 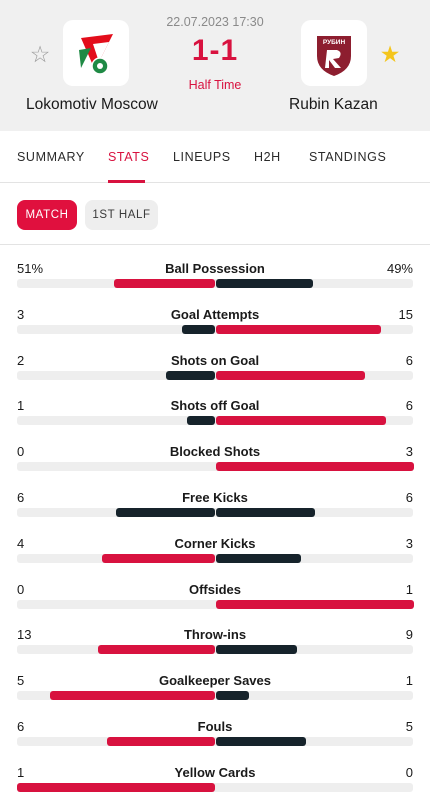 I want to click on stat-row: 4 Corner Kicks 3, so click(x=215, y=549).